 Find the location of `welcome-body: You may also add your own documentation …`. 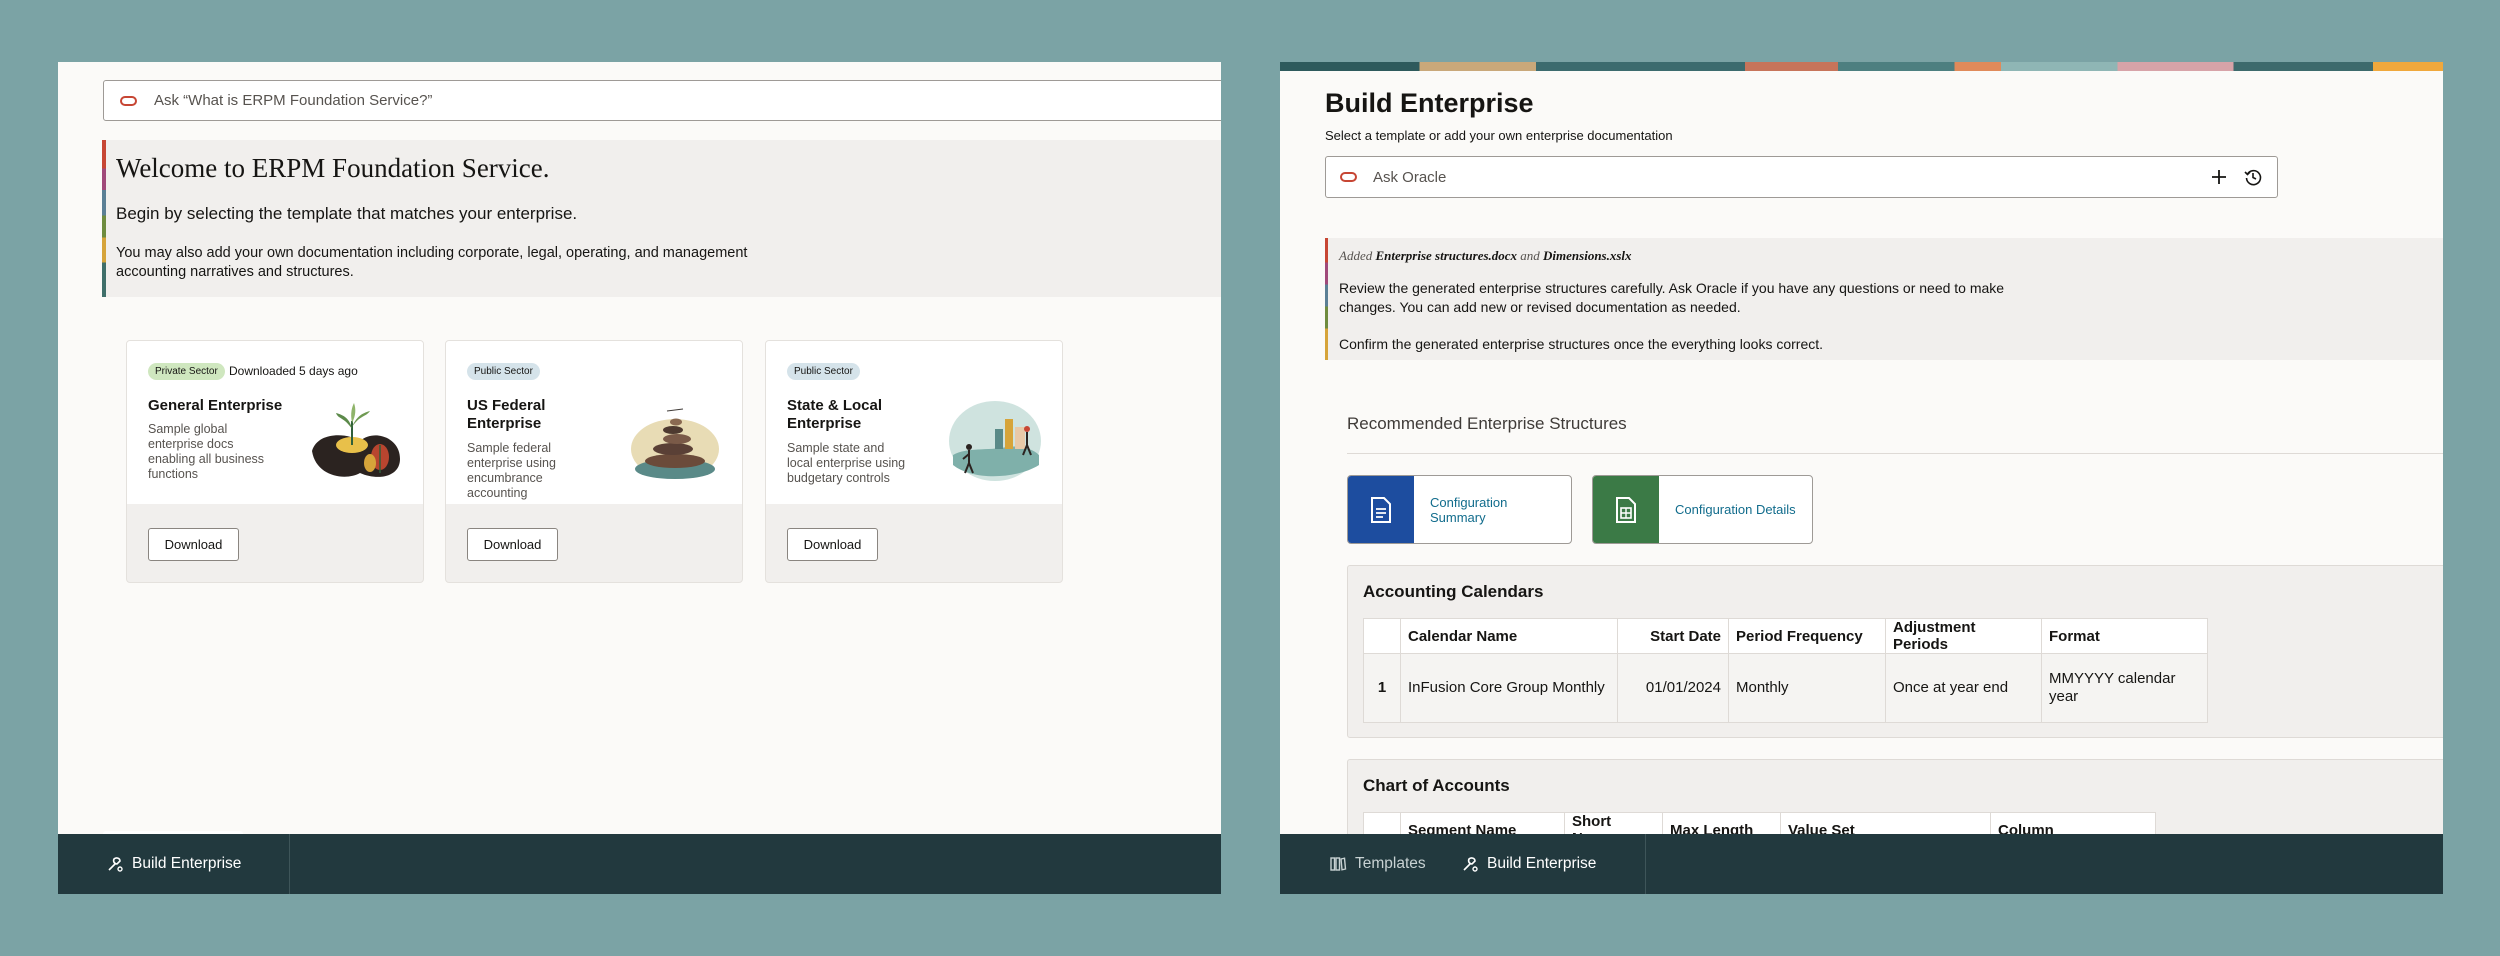

welcome-body: You may also add your own documentation … is located at coordinates (432, 262).